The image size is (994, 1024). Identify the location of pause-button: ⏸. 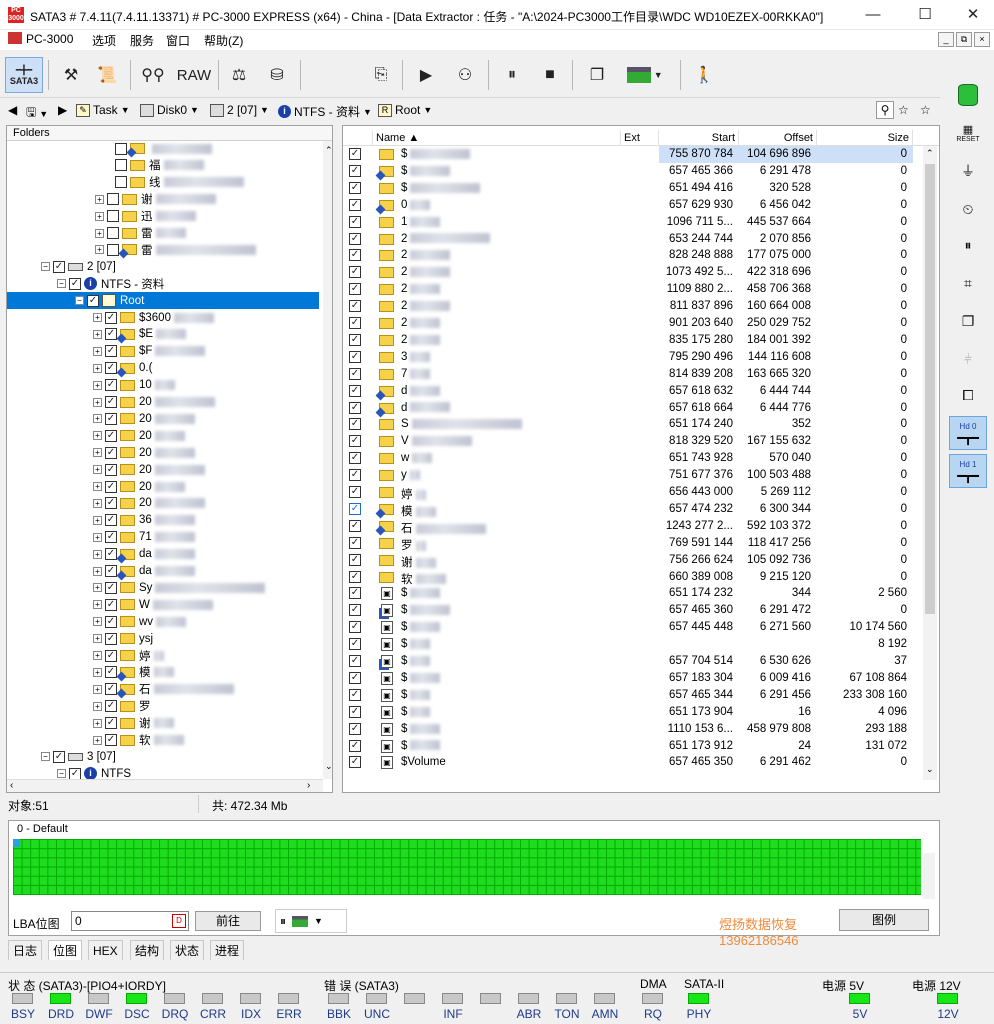
(512, 75).